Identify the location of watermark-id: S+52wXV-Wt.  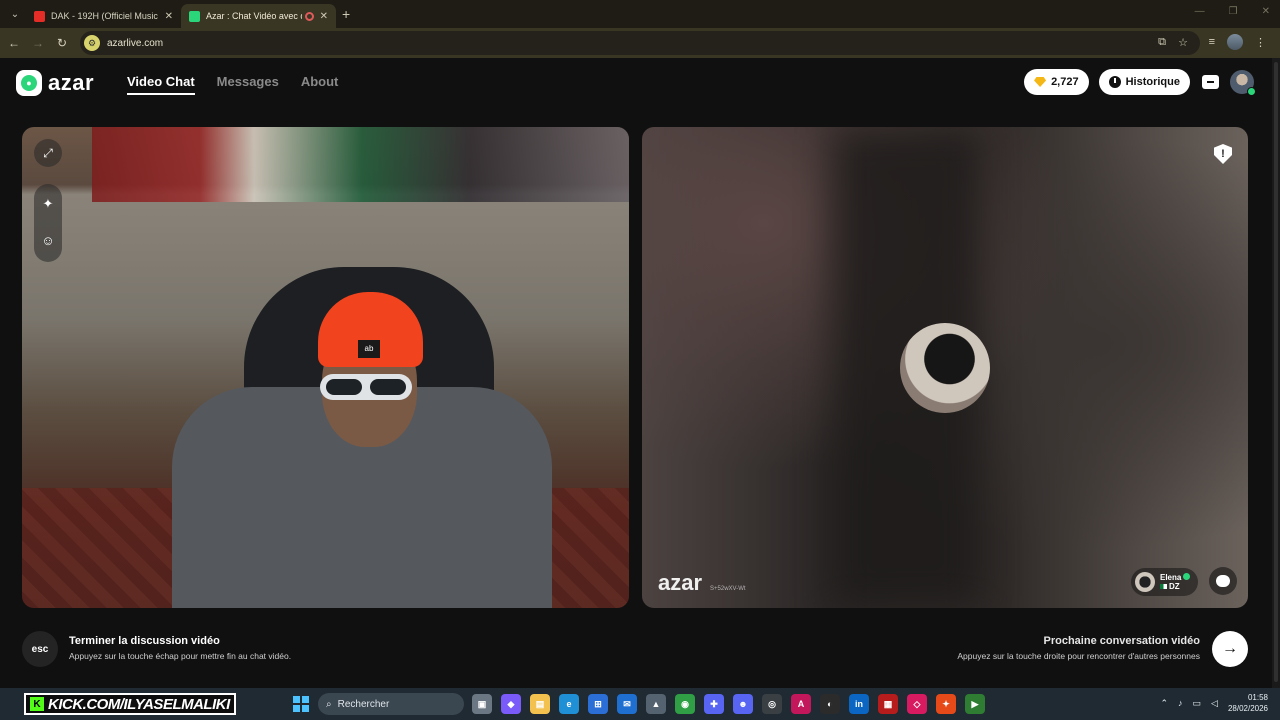
(728, 589).